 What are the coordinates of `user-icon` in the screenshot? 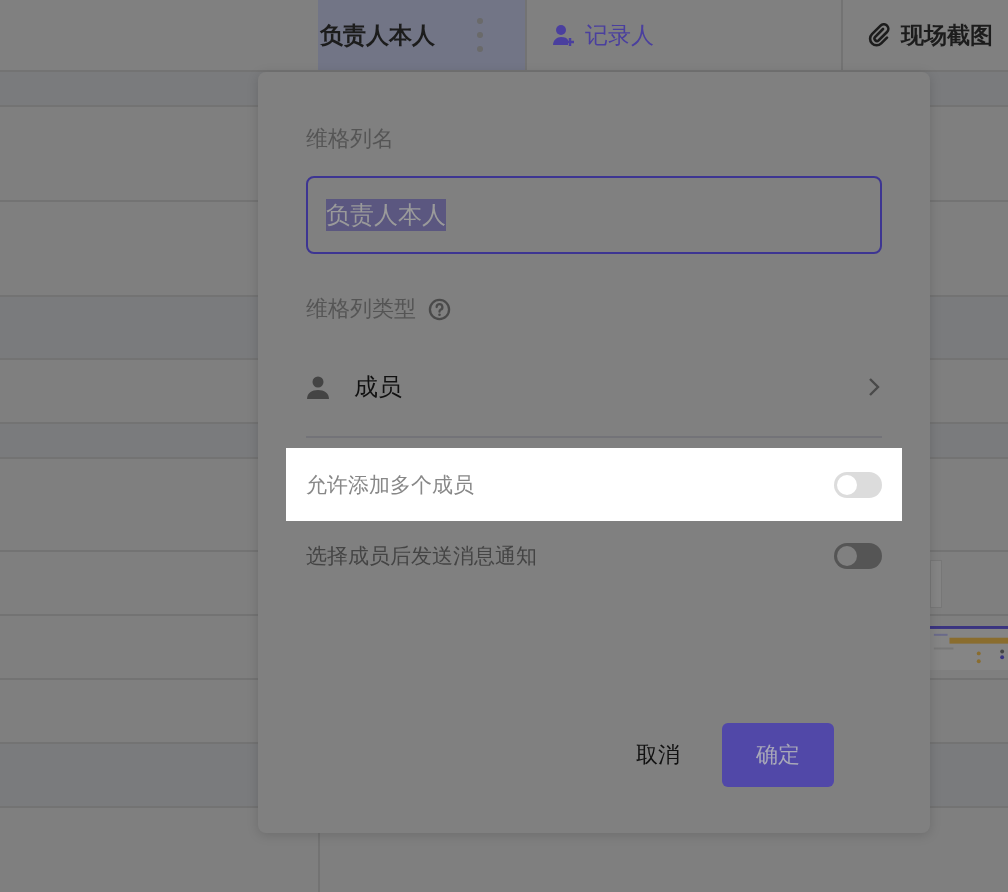 It's located at (318, 387).